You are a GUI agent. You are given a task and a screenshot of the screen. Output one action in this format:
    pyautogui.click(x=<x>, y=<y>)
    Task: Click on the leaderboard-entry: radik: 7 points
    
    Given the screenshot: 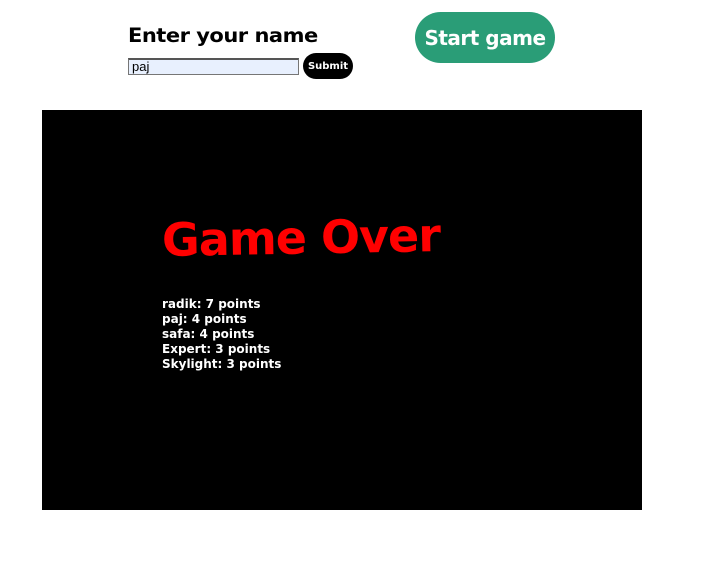 What is the action you would take?
    pyautogui.click(x=211, y=304)
    